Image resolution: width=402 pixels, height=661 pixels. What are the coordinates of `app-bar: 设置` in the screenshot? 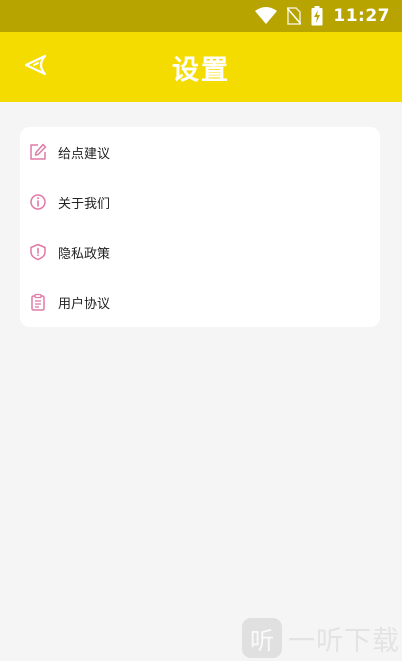 It's located at (201, 67).